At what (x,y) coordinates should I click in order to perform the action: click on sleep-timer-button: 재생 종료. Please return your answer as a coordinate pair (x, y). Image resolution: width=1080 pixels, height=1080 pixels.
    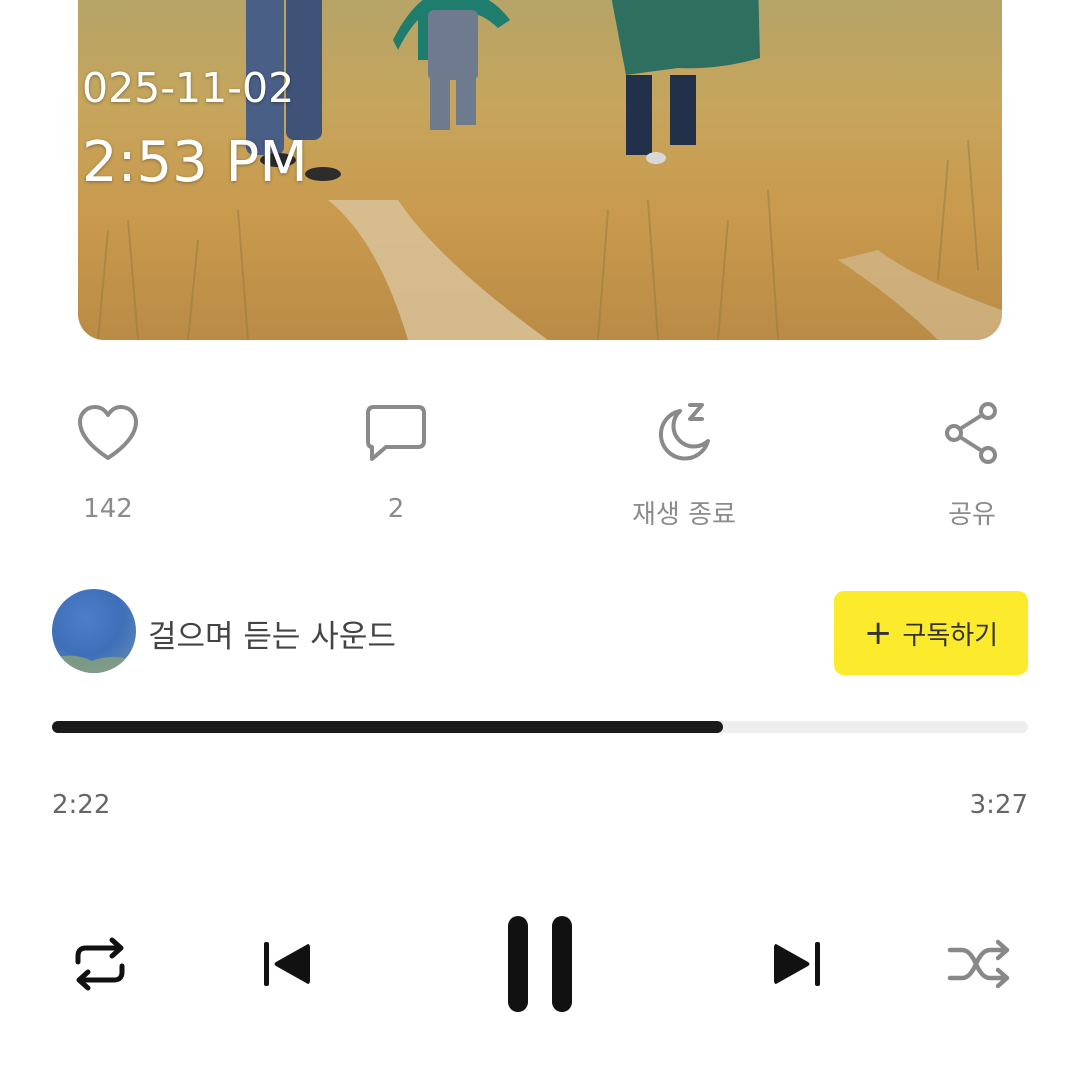
    Looking at the image, I should click on (684, 468).